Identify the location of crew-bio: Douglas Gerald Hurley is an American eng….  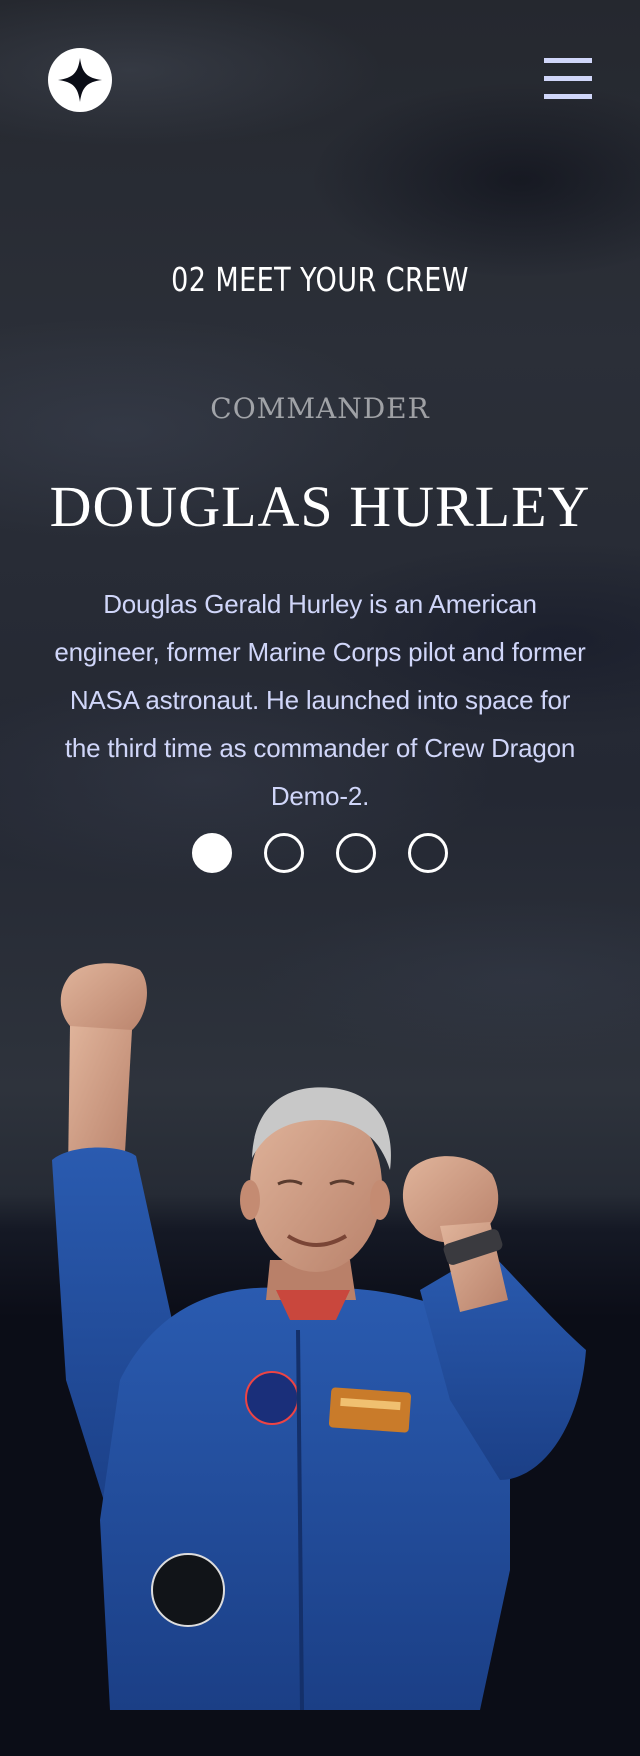
(320, 700).